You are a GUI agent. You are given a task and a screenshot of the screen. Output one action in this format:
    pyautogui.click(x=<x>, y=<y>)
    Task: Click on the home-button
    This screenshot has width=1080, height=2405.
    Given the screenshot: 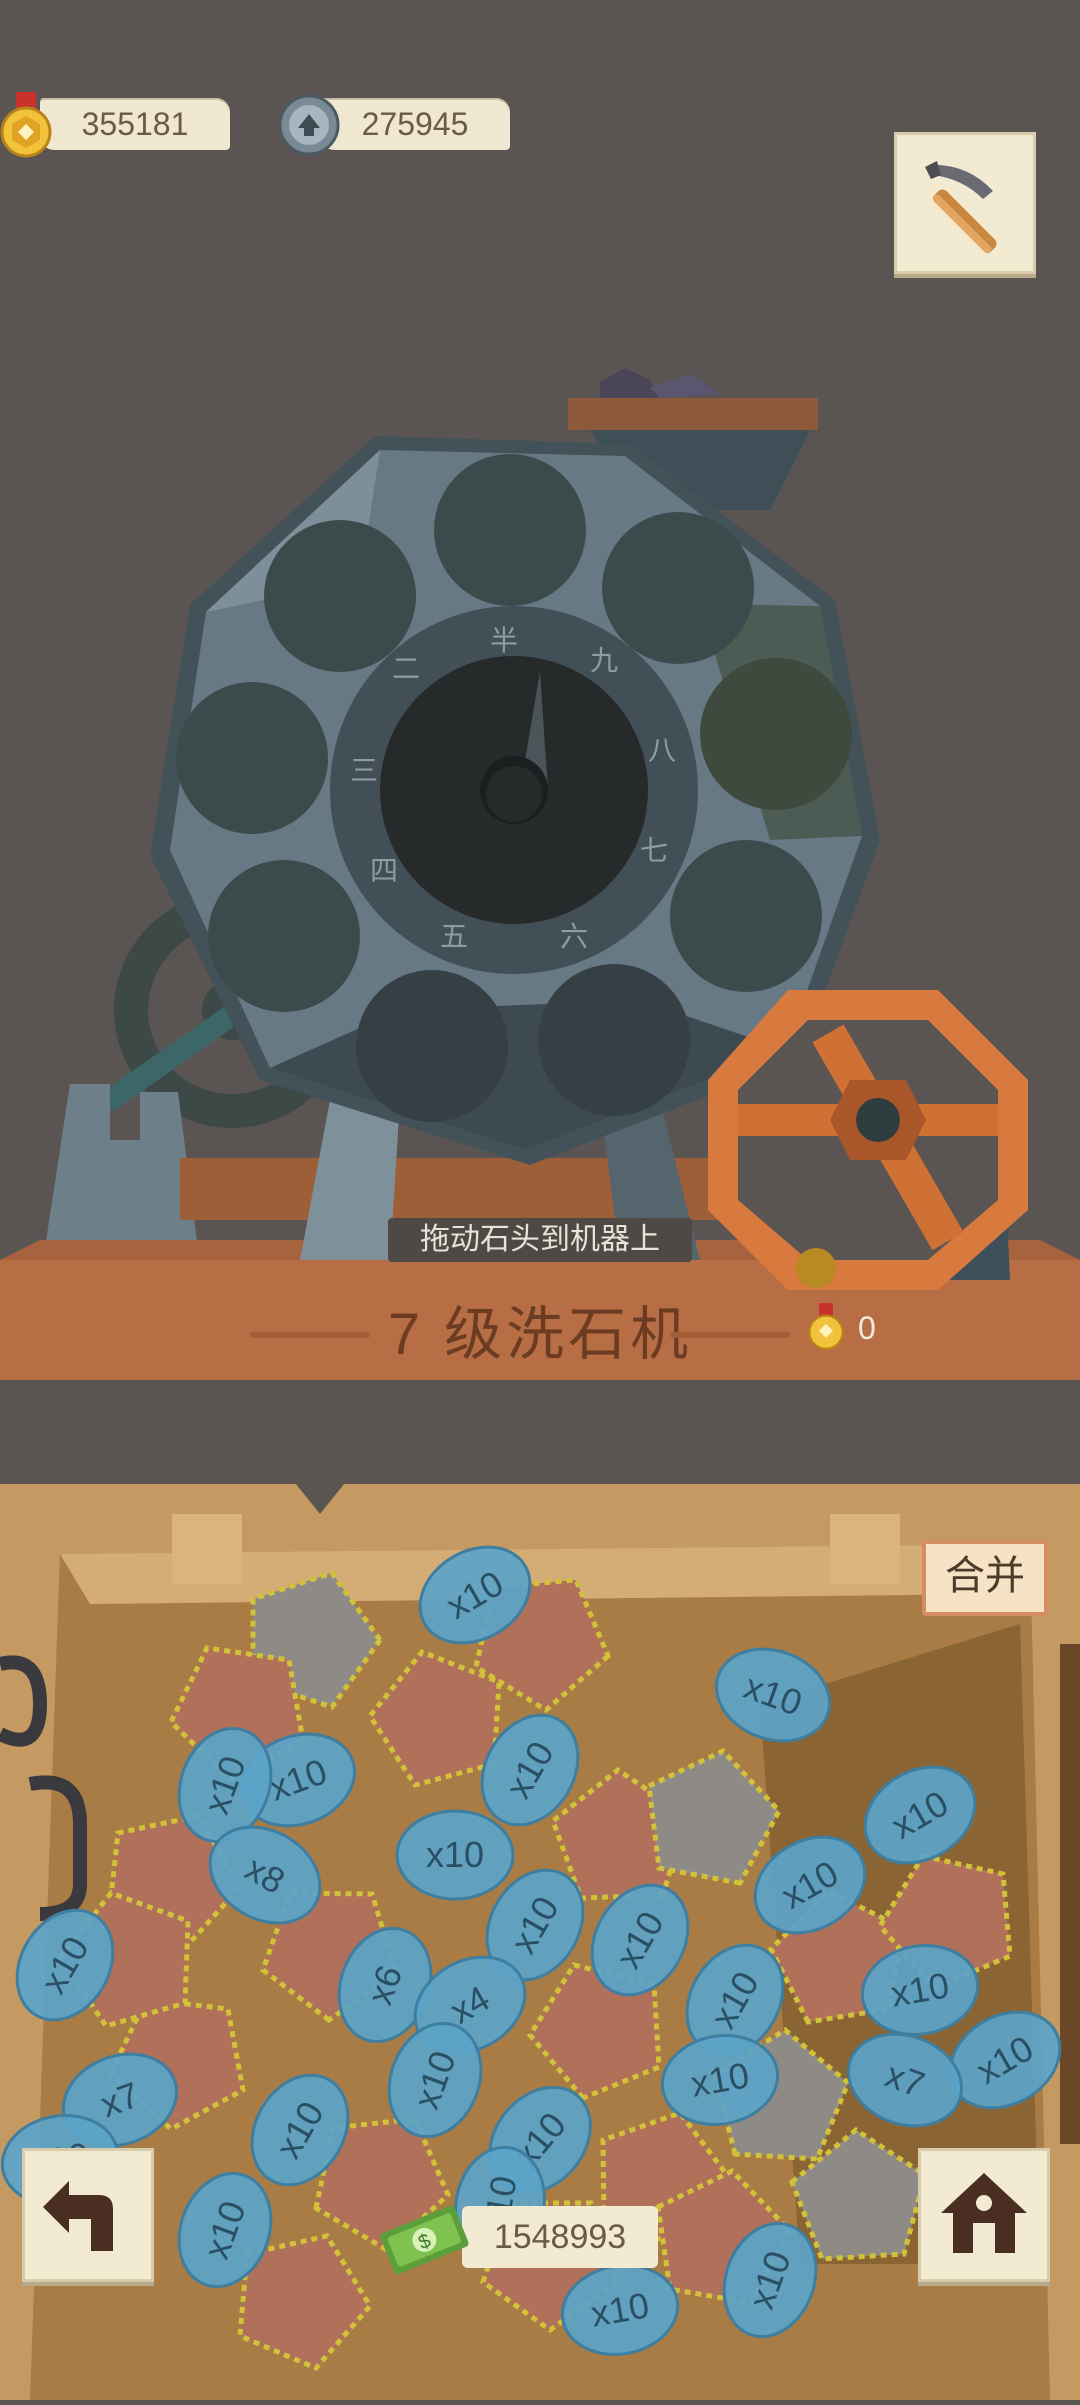 What is the action you would take?
    pyautogui.click(x=984, y=2215)
    